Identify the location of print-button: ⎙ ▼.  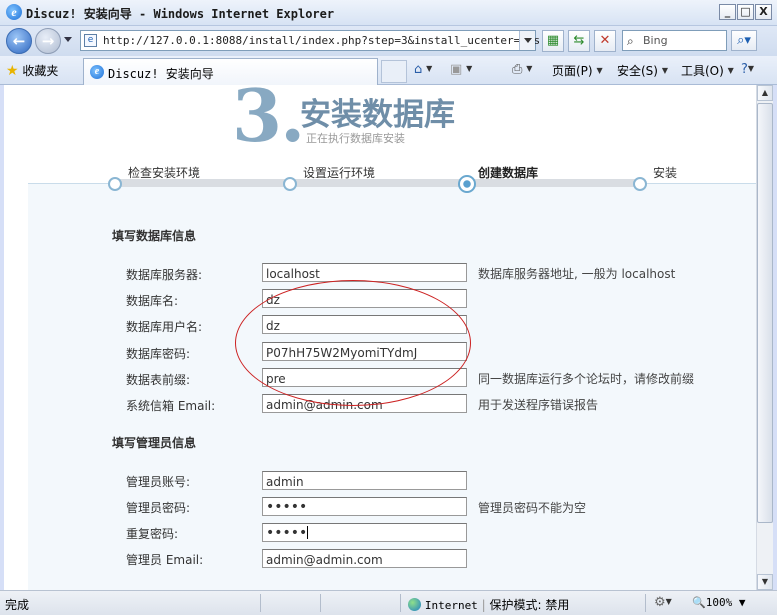
(522, 69).